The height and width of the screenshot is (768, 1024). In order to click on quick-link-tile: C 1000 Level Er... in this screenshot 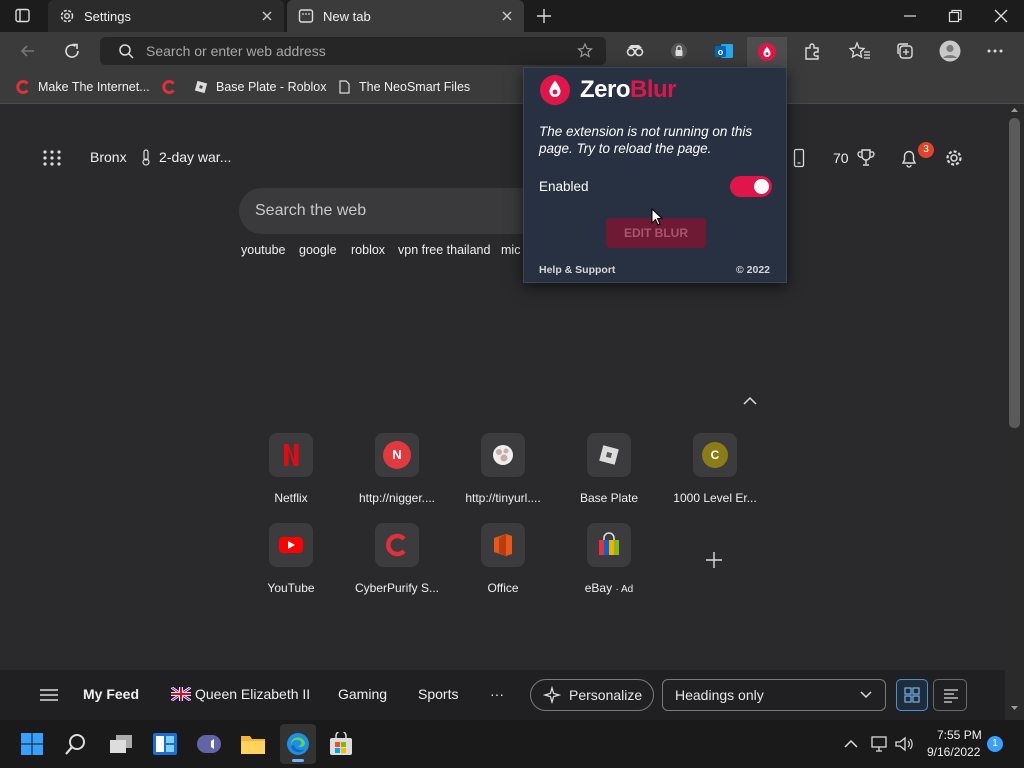, I will do `click(715, 469)`.